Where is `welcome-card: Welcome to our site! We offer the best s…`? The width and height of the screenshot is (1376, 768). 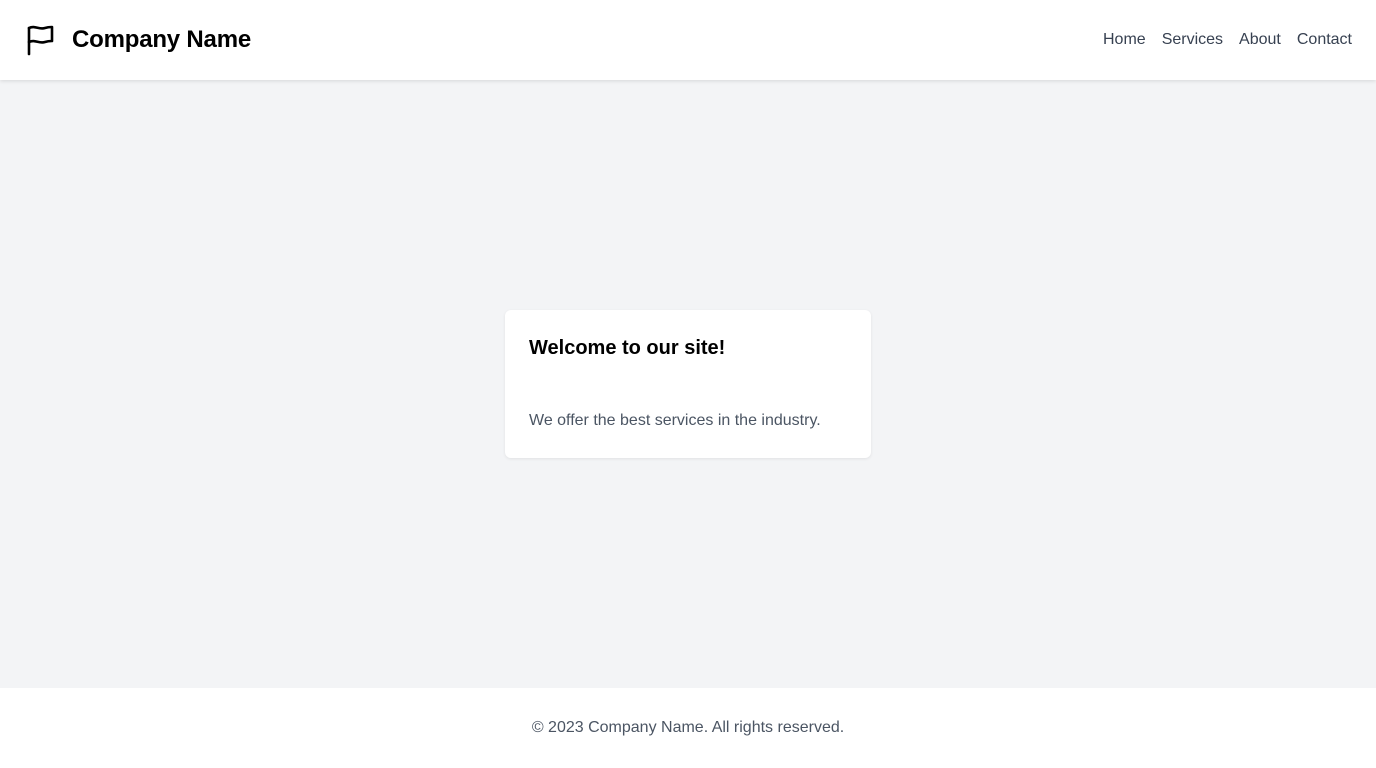
welcome-card: Welcome to our site! We offer the best s… is located at coordinates (688, 384).